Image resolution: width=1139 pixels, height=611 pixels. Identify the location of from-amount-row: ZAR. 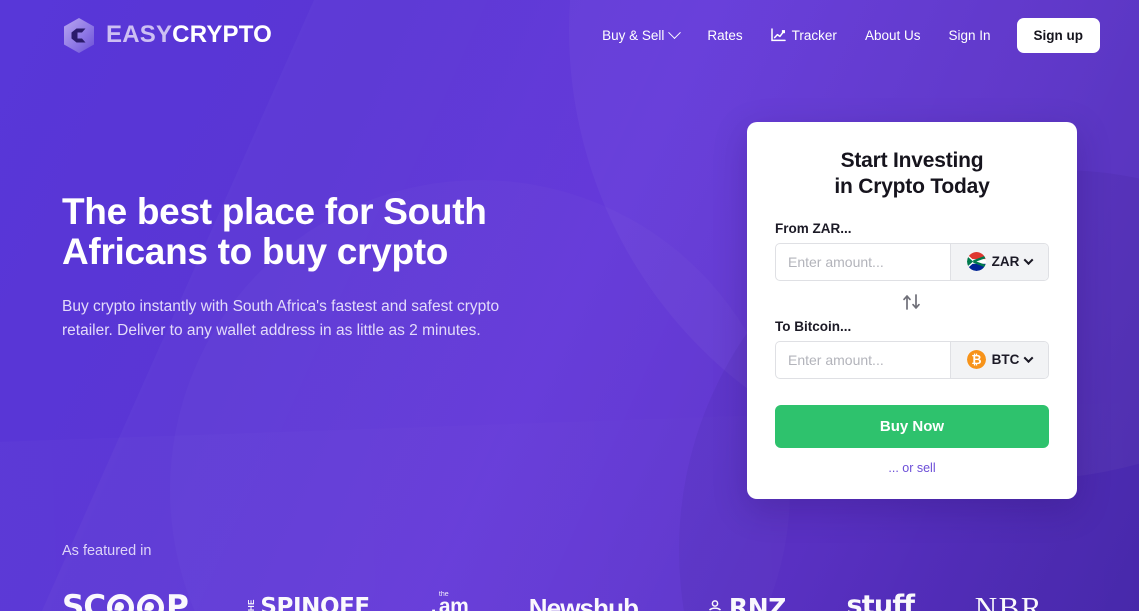
(912, 261).